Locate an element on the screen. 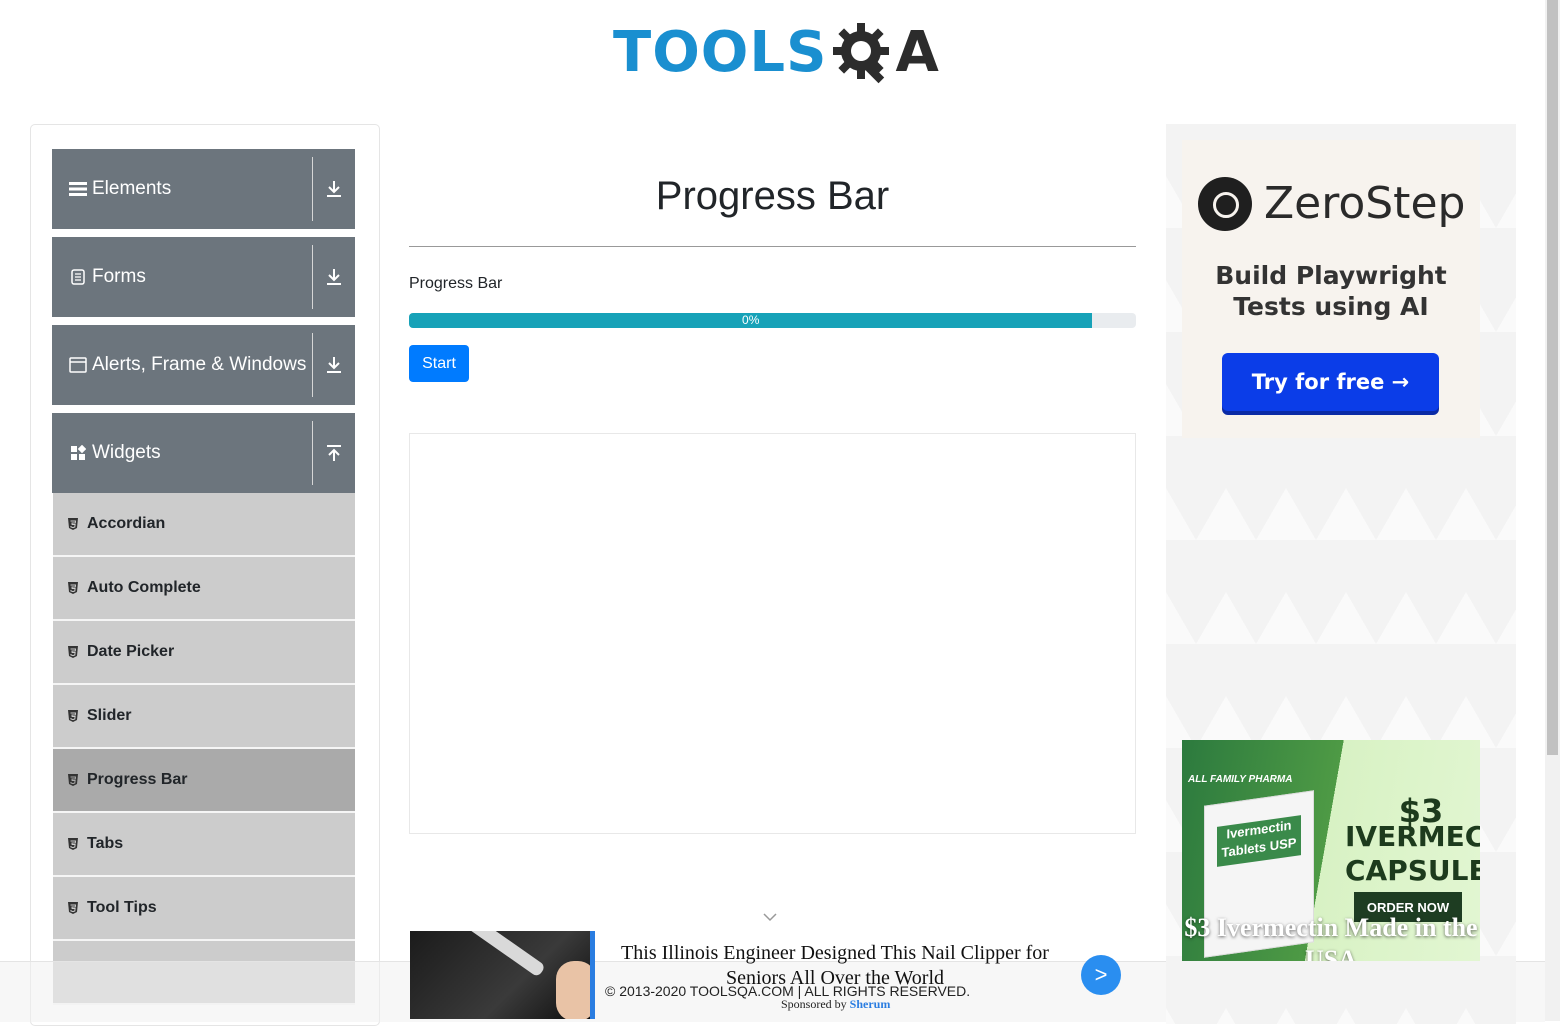 The width and height of the screenshot is (1560, 1026). sidebar-item-label: Tool Tips is located at coordinates (122, 907).